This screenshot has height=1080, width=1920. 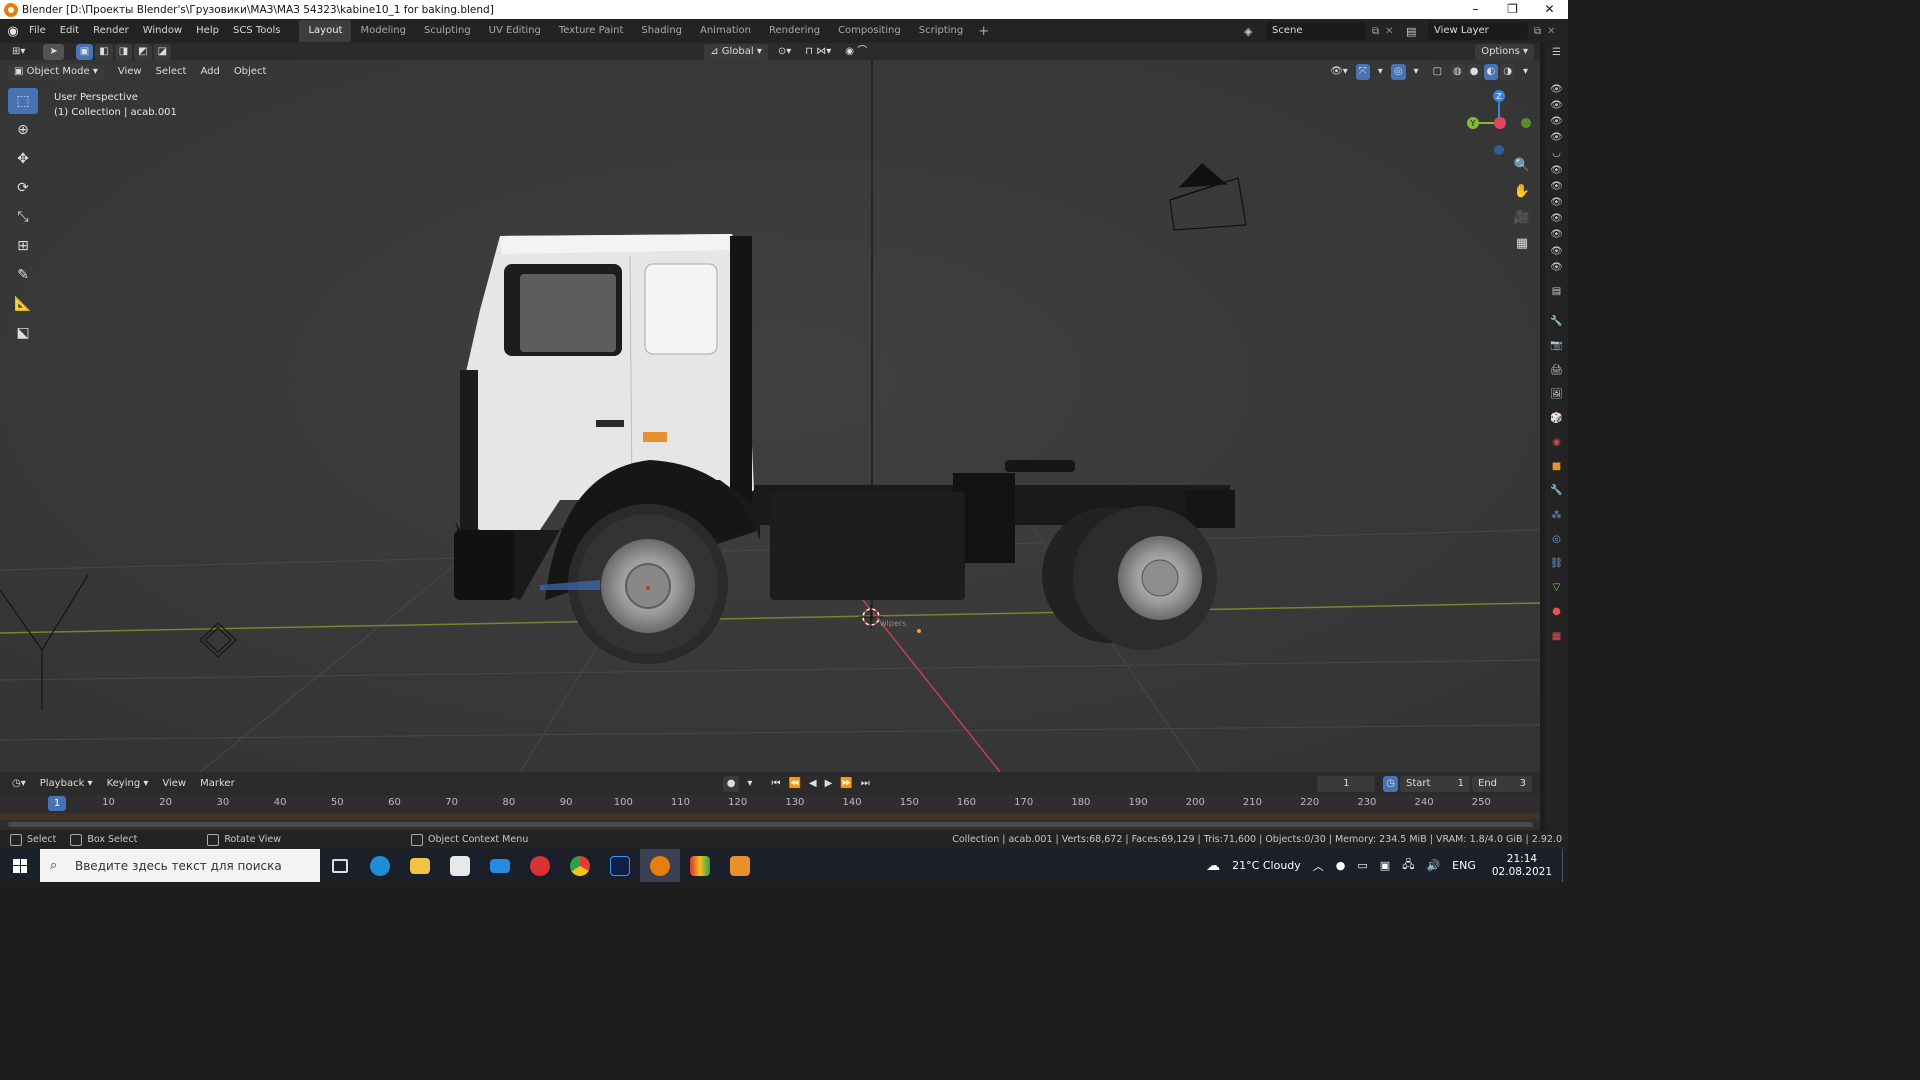 What do you see at coordinates (1475, 9) in the screenshot?
I see `minimize-button: –` at bounding box center [1475, 9].